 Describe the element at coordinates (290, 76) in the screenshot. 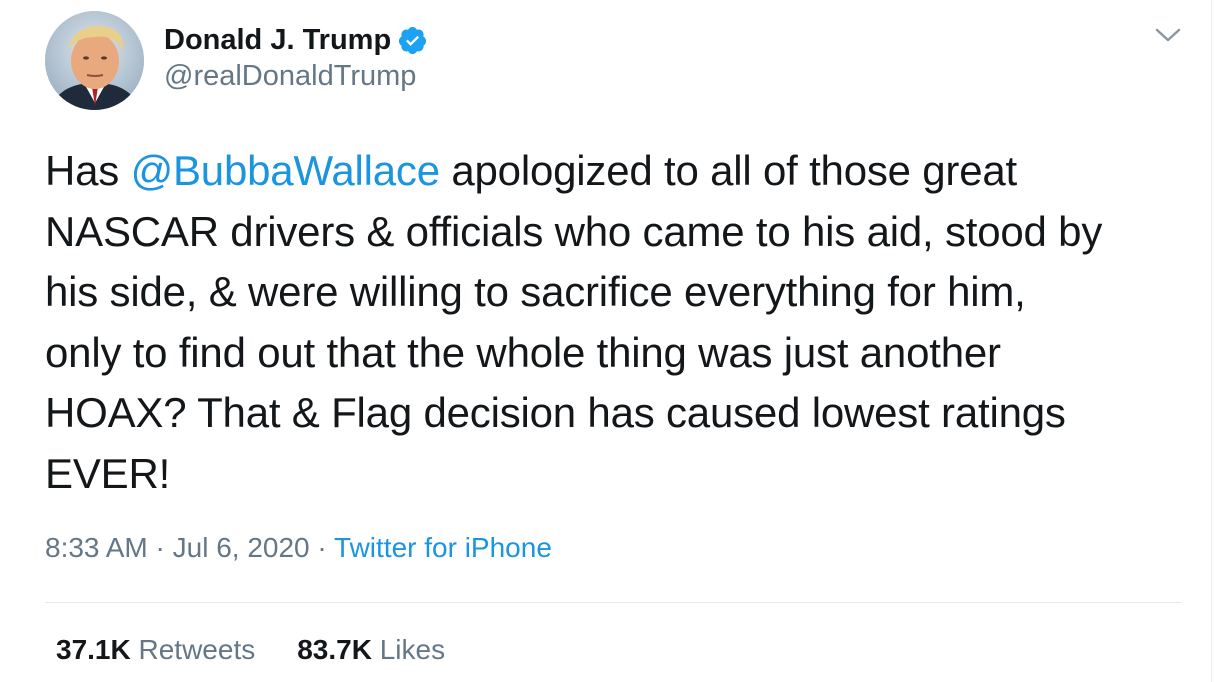

I see `user-handle: @realDonaldTrump` at that location.